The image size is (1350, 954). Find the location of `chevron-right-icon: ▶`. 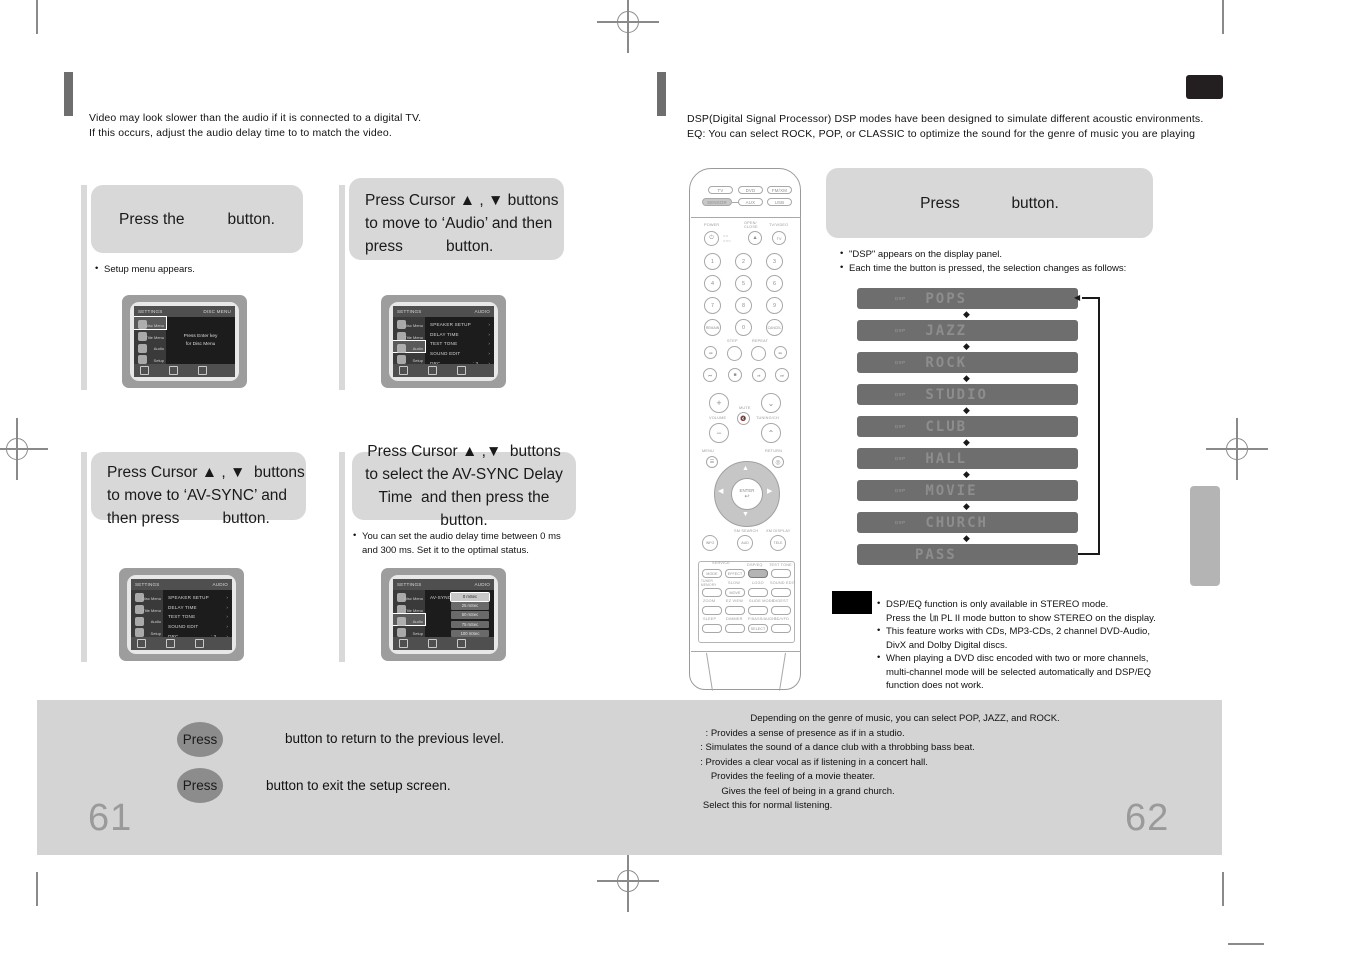

chevron-right-icon: ▶ is located at coordinates (769, 491).